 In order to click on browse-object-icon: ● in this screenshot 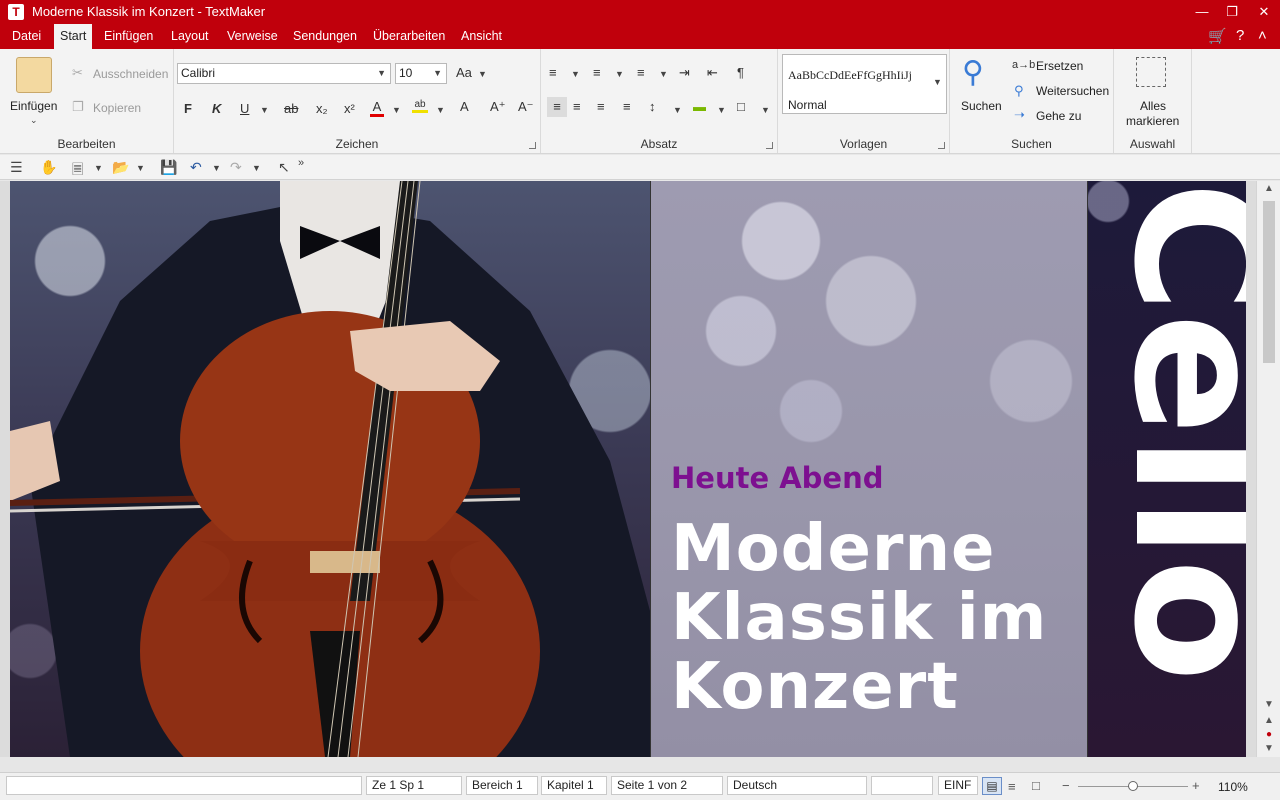, I will do `click(1268, 734)`.